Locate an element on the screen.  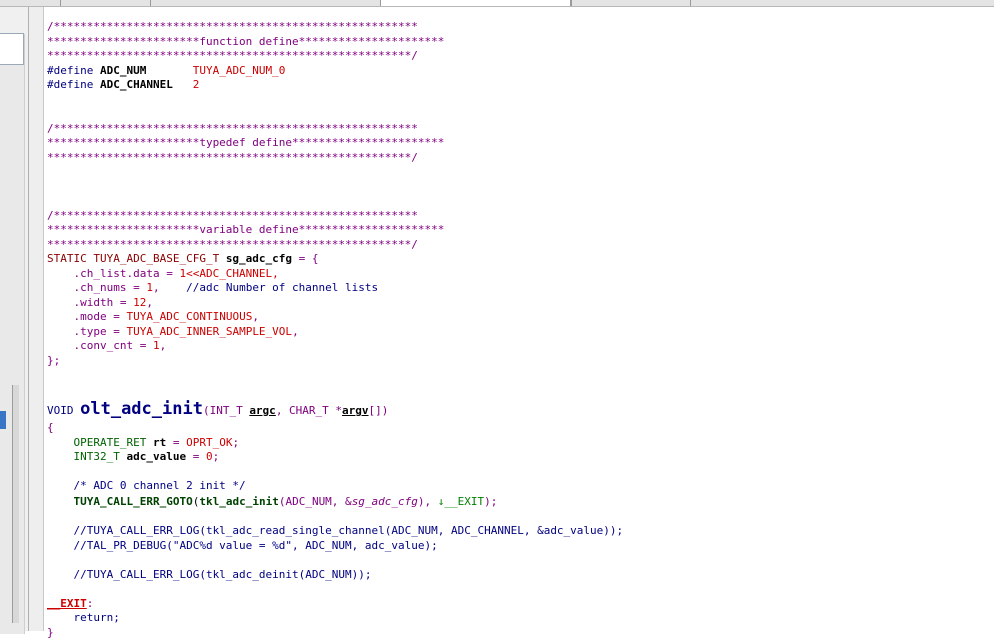
code-token: adc_value is located at coordinates (156, 456).